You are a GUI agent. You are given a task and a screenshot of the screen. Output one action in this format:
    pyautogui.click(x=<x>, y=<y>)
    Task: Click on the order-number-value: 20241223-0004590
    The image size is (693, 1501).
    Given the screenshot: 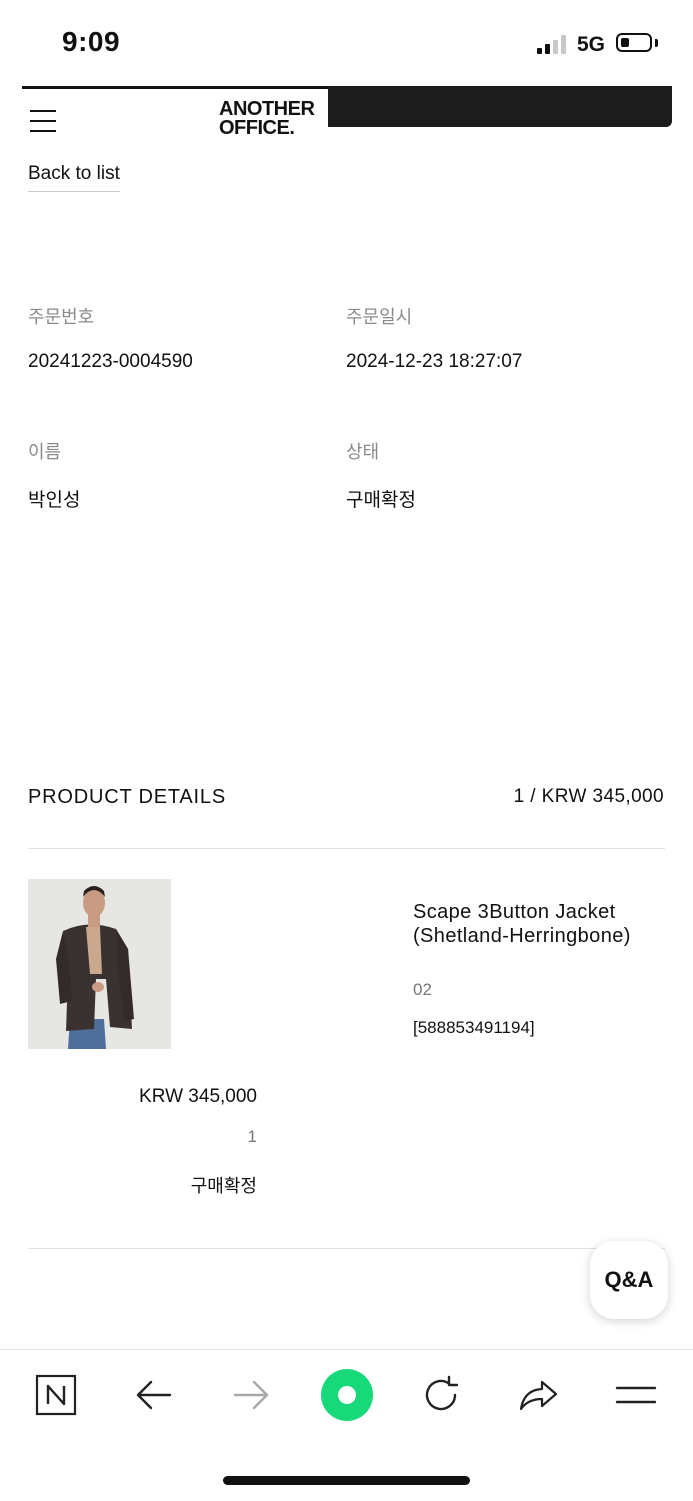 What is the action you would take?
    pyautogui.click(x=110, y=361)
    